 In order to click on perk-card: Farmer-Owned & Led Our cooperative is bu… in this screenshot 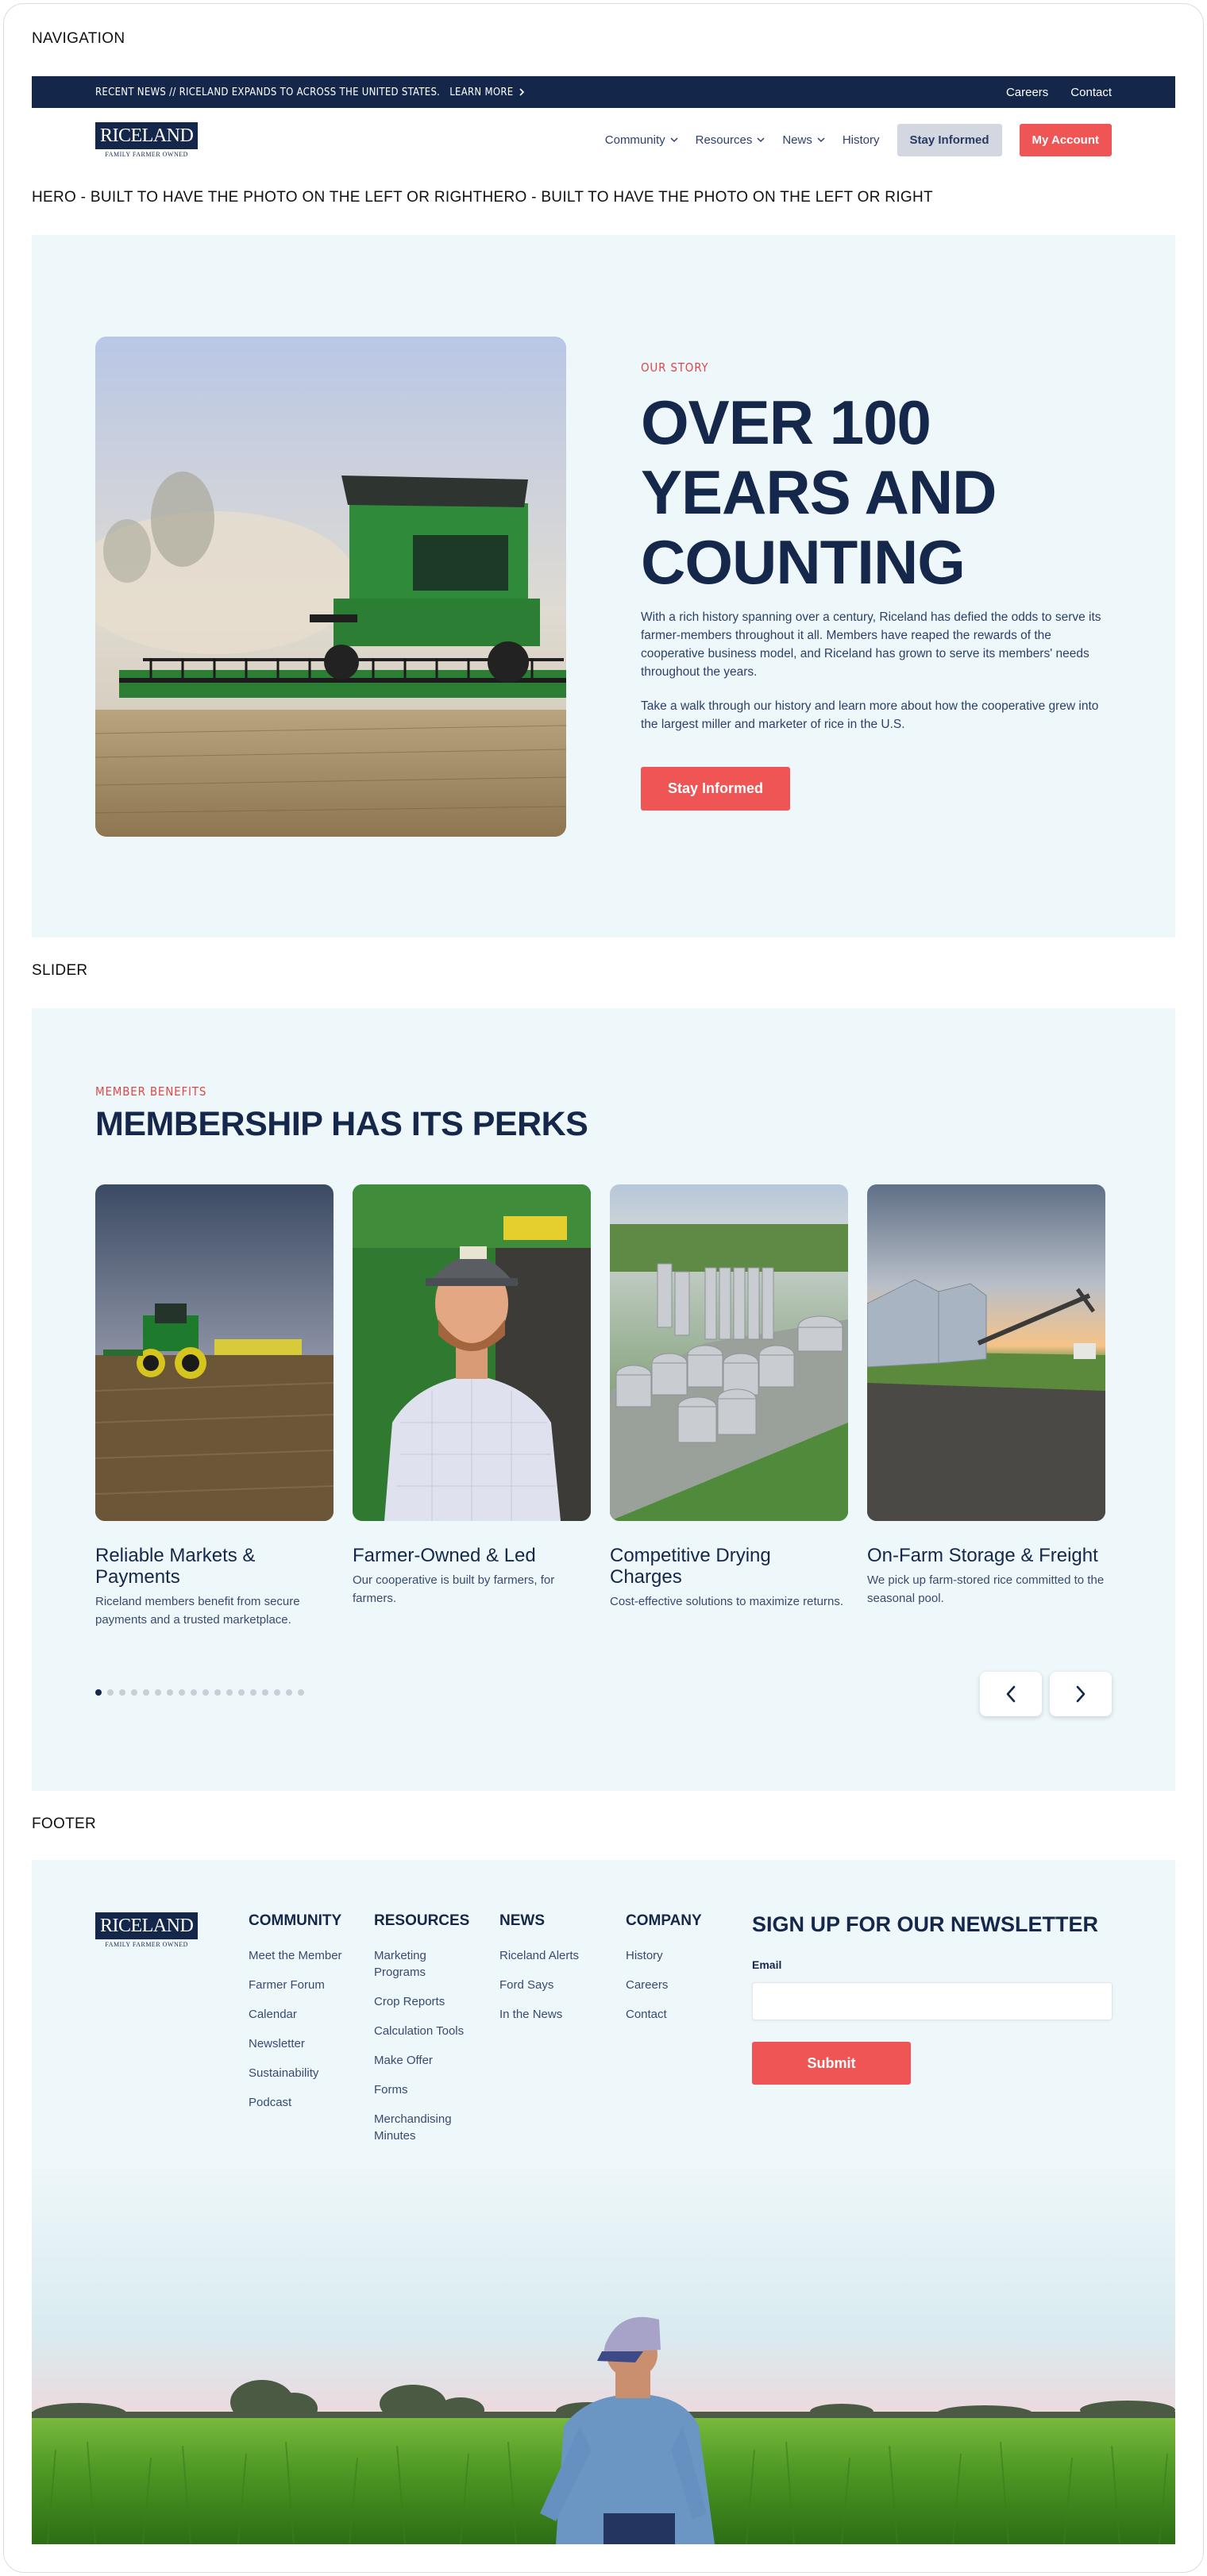, I will do `click(472, 1396)`.